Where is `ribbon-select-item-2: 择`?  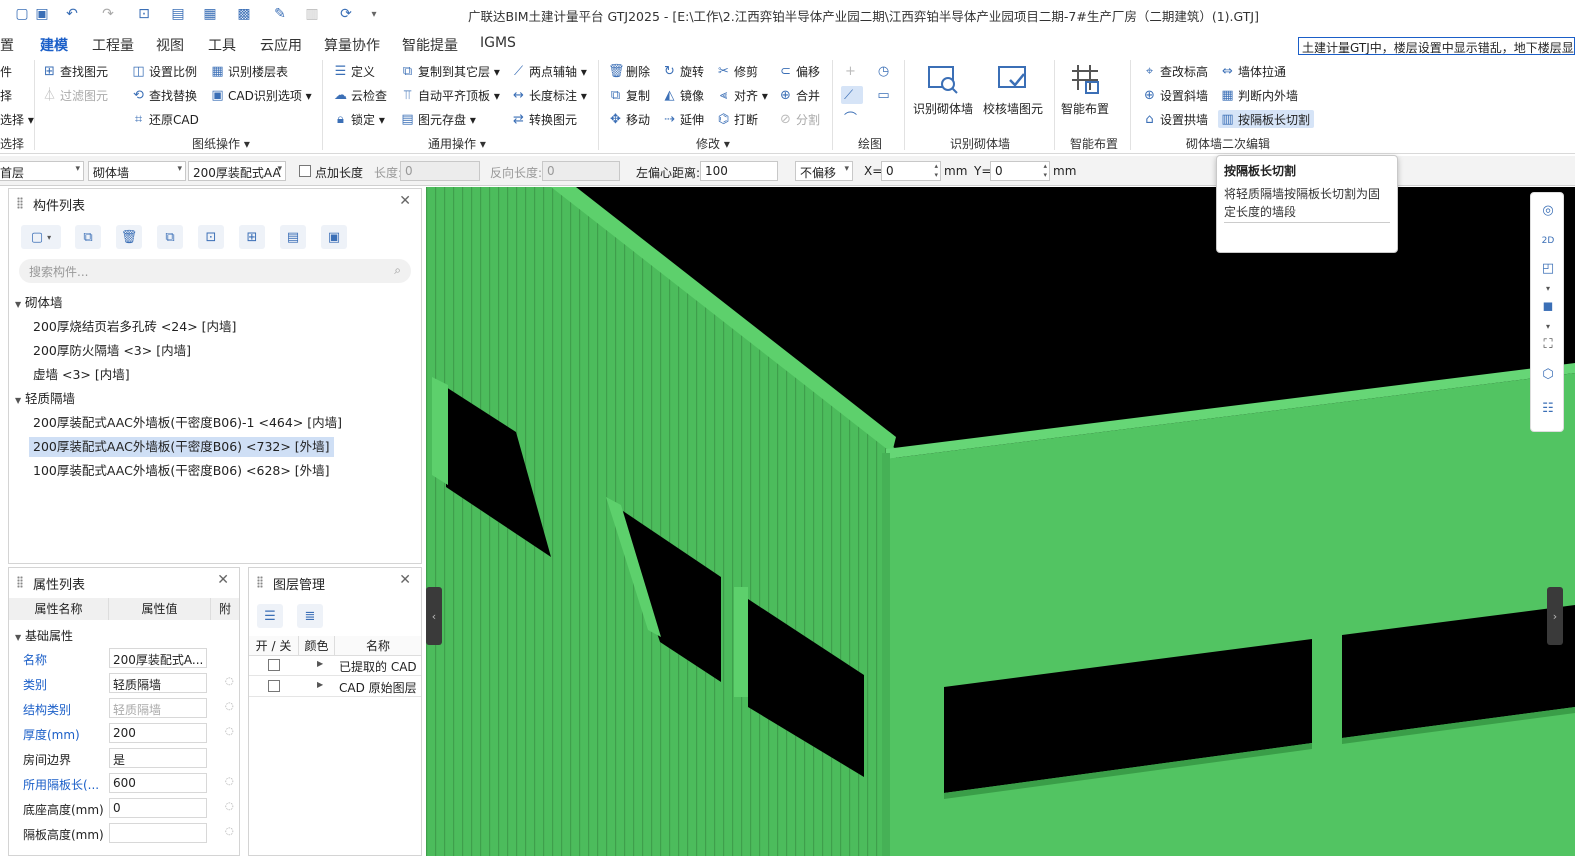 ribbon-select-item-2: 择 is located at coordinates (6, 95).